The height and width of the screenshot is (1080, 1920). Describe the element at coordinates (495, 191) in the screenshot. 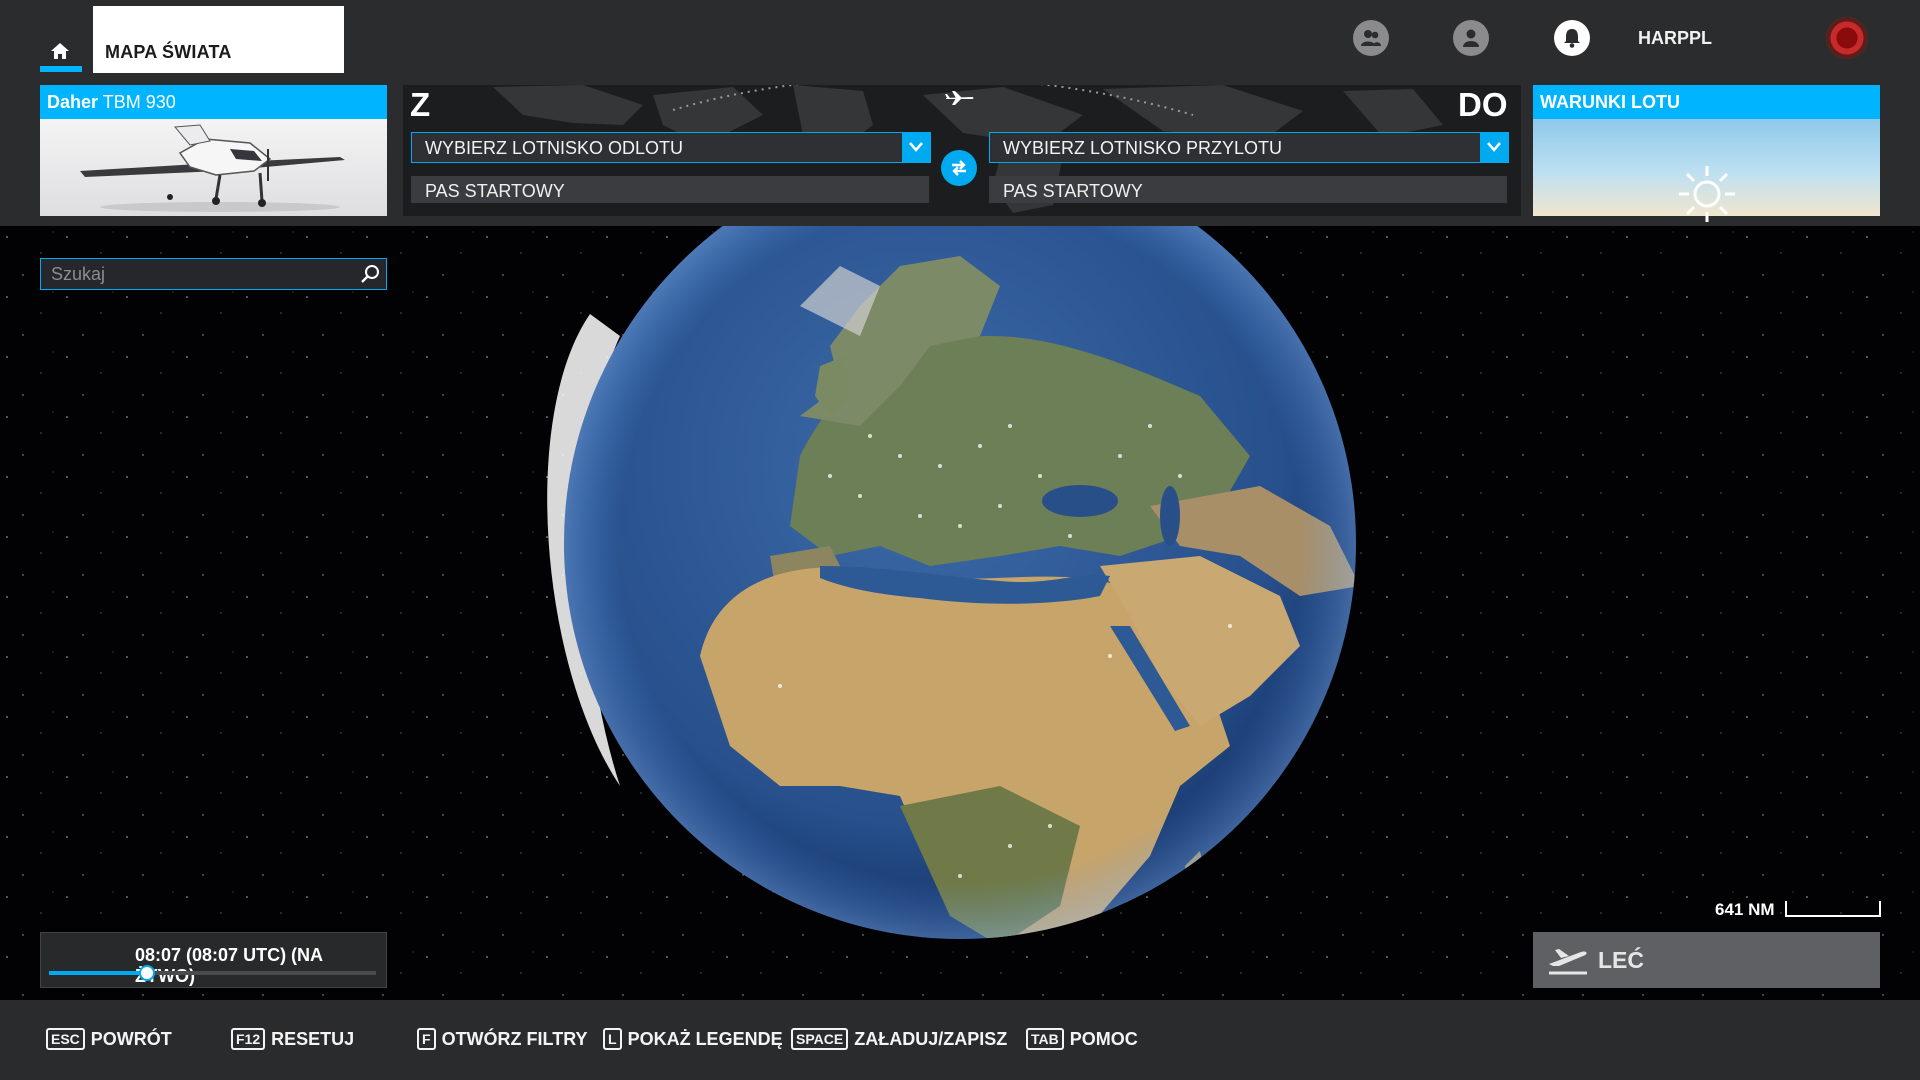

I see `departure-runway-label: PAS STARTOWY` at that location.